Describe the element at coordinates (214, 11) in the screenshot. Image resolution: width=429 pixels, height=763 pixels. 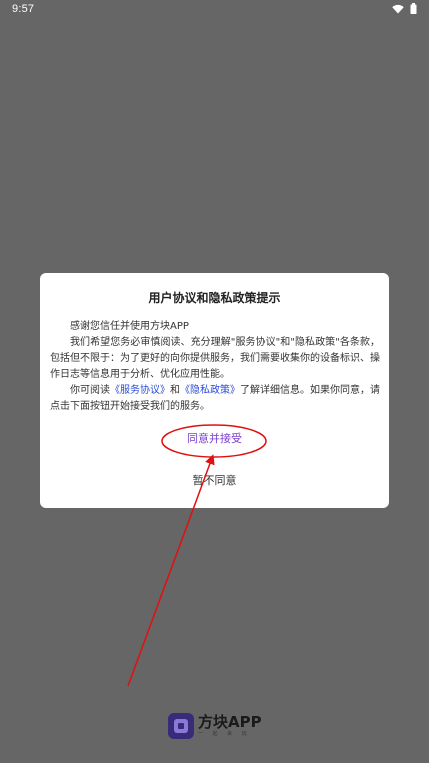
I see `status-bar: 9:57` at that location.